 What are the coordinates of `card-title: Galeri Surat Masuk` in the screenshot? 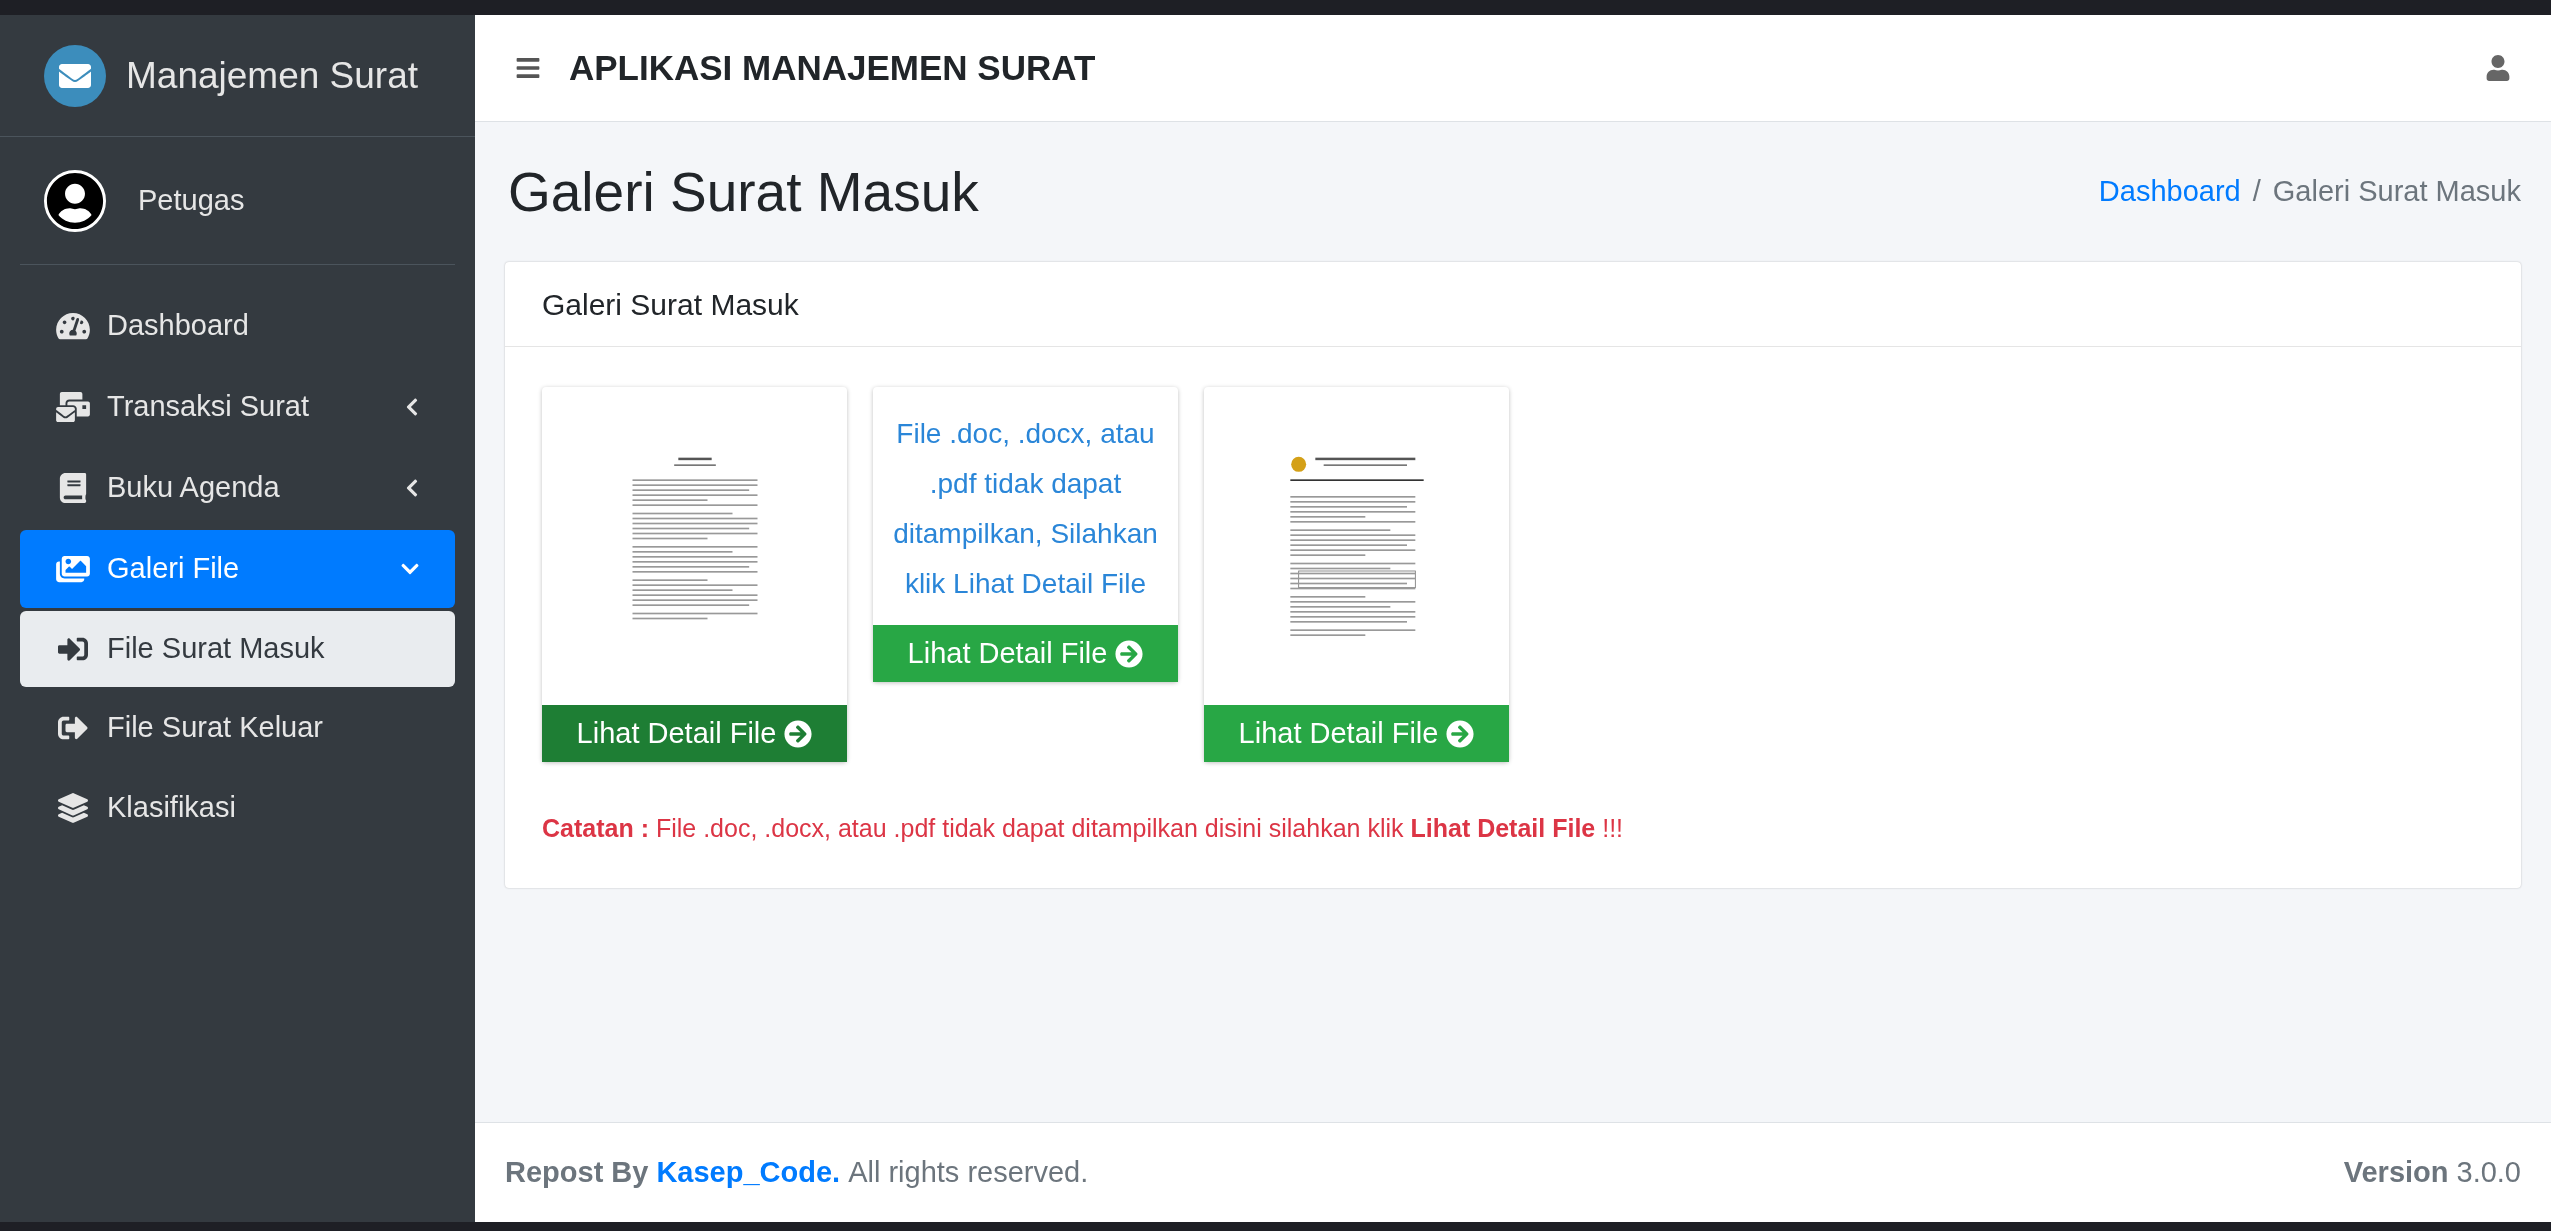 It's located at (670, 304).